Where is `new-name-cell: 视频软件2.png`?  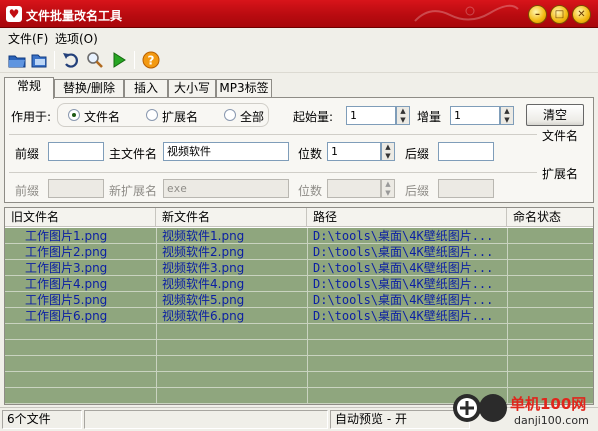
new-name-cell: 视频软件2.png is located at coordinates (203, 252).